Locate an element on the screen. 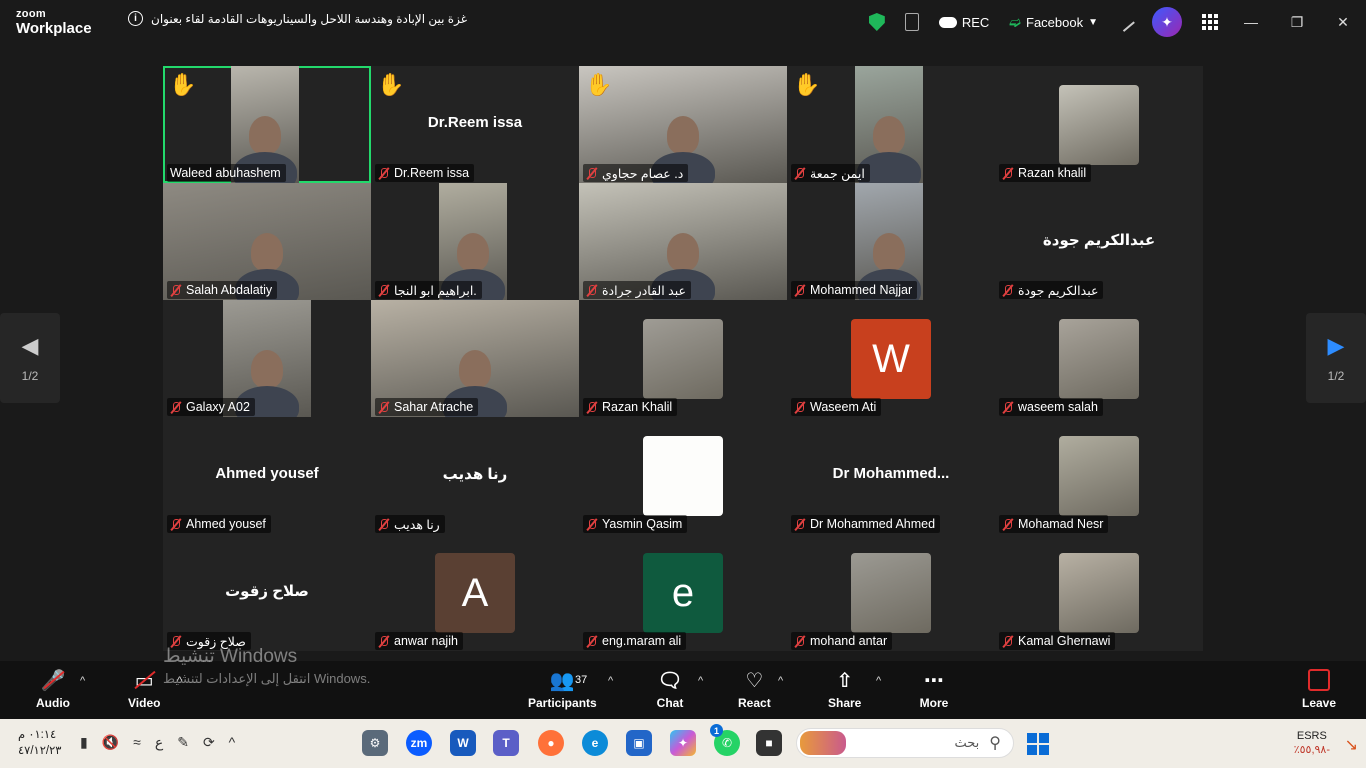  participant-nameplate: Mohammed Najjar is located at coordinates (854, 290).